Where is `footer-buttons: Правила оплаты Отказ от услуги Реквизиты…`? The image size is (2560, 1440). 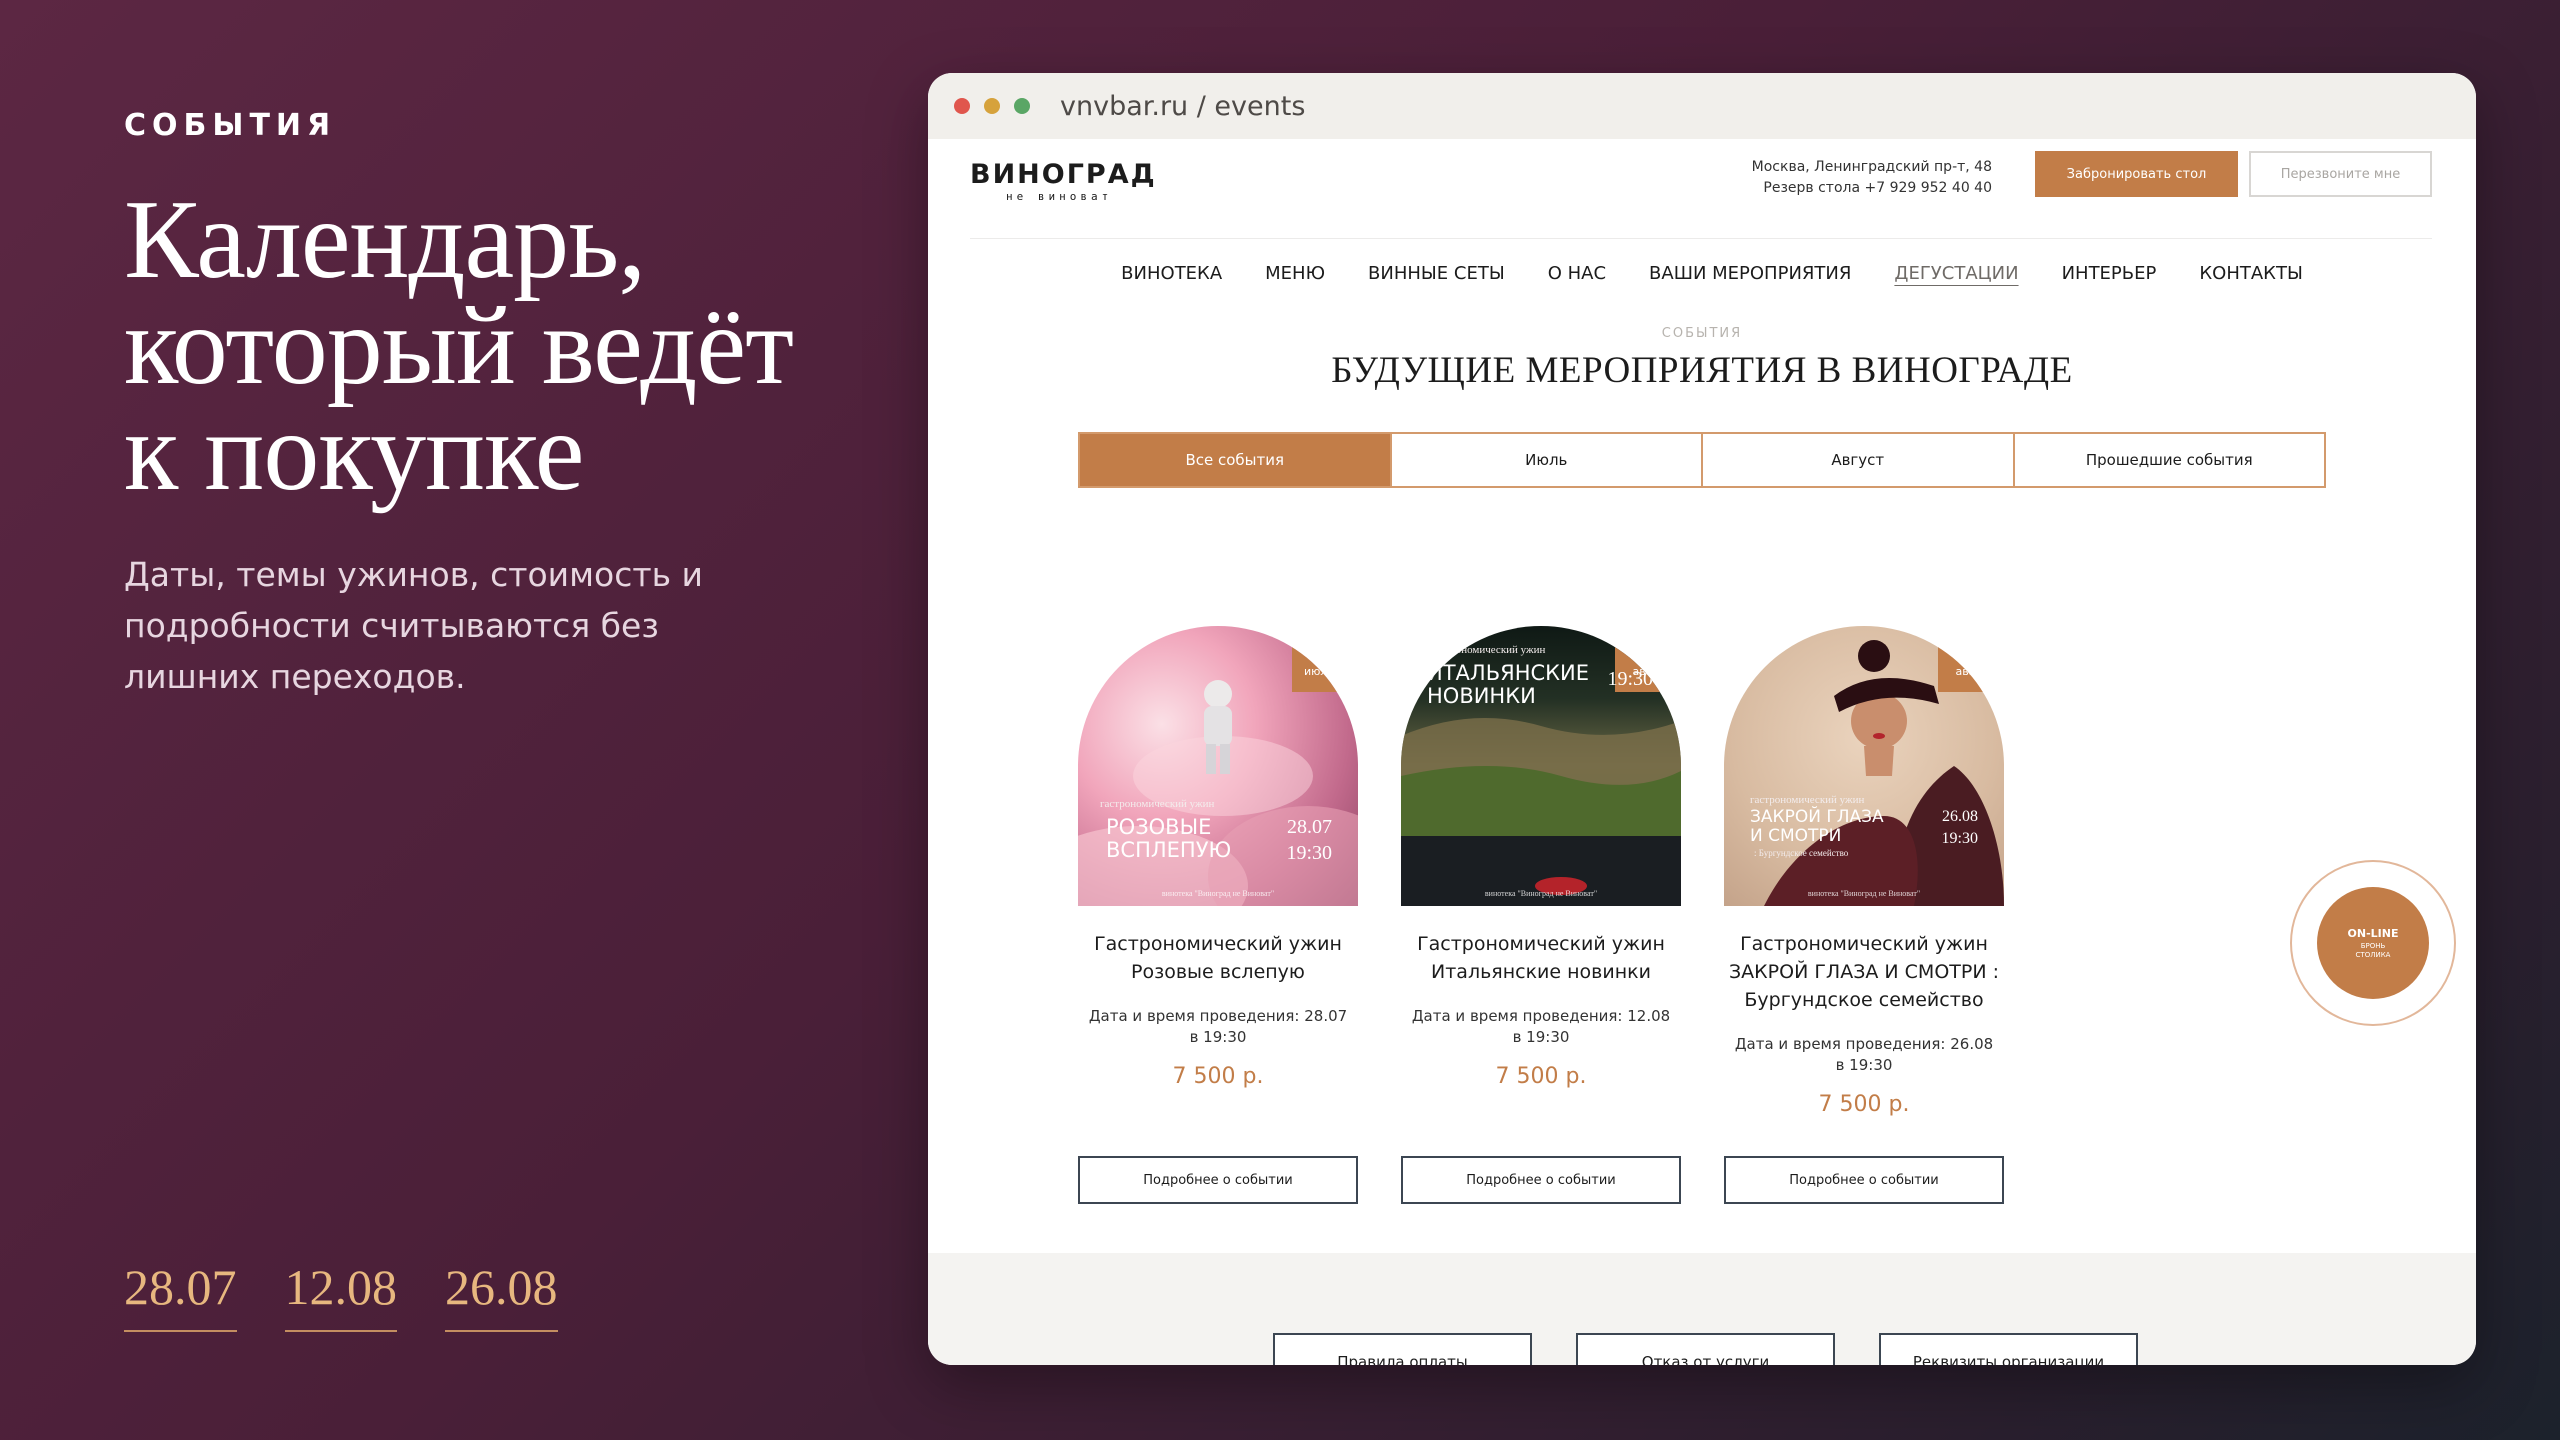
footer-buttons: Правила оплаты Отказ от услуги Реквизиты… is located at coordinates (1705, 1349).